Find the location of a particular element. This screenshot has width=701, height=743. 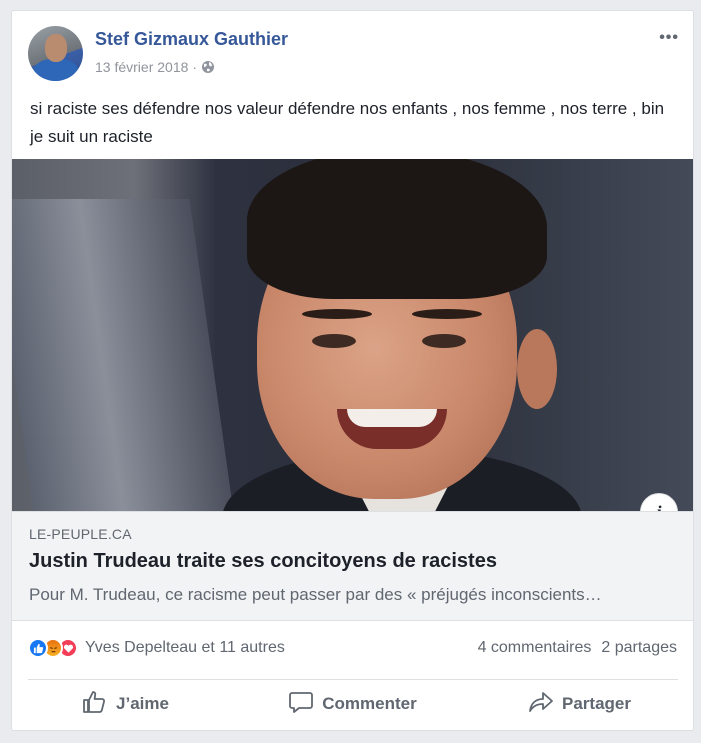

reactors-text: Yves Depelteau et 11 autres is located at coordinates (185, 648).